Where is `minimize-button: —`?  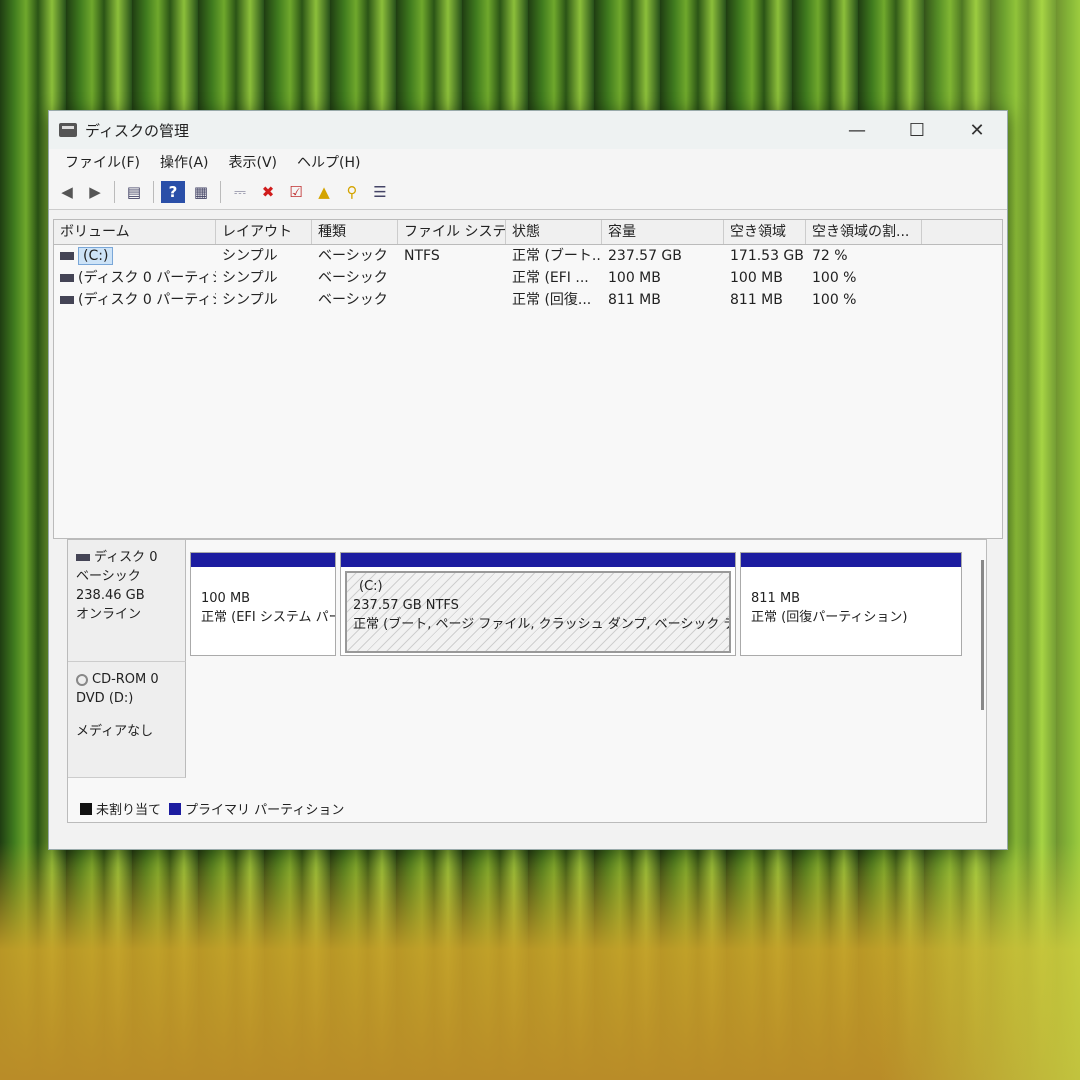
minimize-button: — is located at coordinates (857, 130).